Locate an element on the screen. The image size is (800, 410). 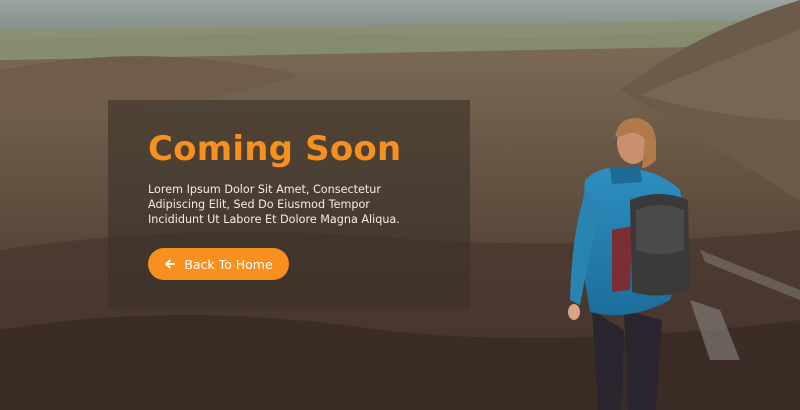
arrow-left-icon is located at coordinates (170, 264).